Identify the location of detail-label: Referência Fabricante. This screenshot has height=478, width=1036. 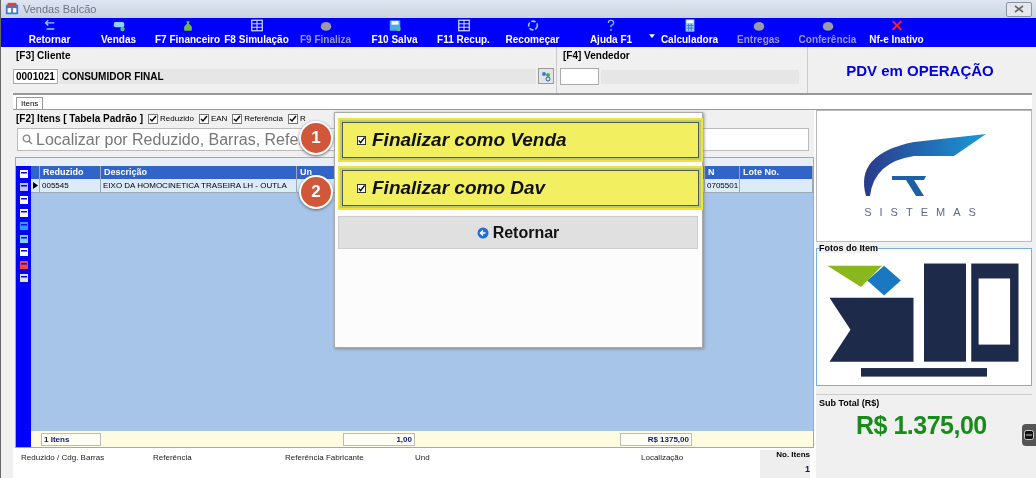
(324, 457).